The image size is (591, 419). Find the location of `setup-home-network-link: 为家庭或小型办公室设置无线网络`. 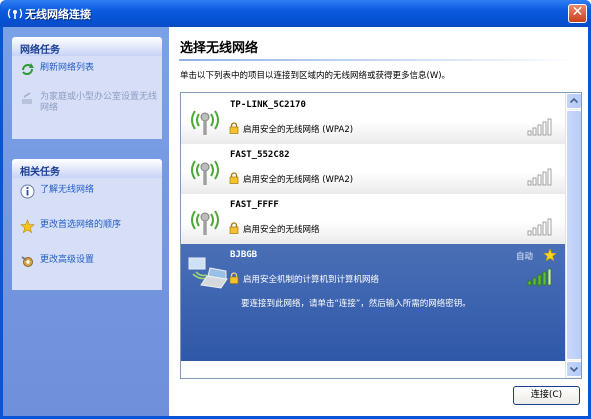

setup-home-network-link: 为家庭或小型办公室设置无线网络 is located at coordinates (87, 111).